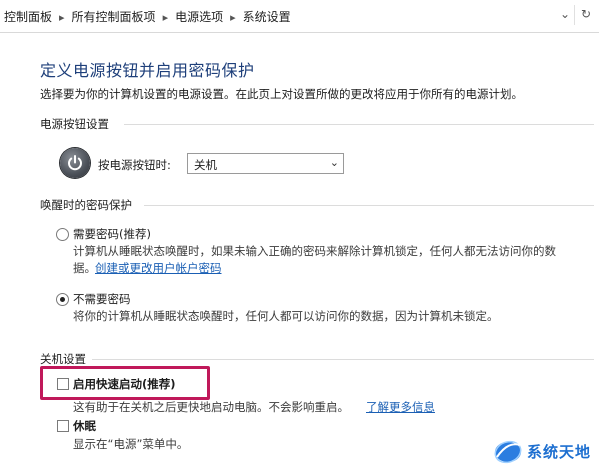 Image resolution: width=599 pixels, height=468 pixels. What do you see at coordinates (286, 316) in the screenshot?
I see `no-password-description: 将你的计算机从睡眠状态唤醒时，任何人都可以访问你的数据，因为计算机未锁定。` at bounding box center [286, 316].